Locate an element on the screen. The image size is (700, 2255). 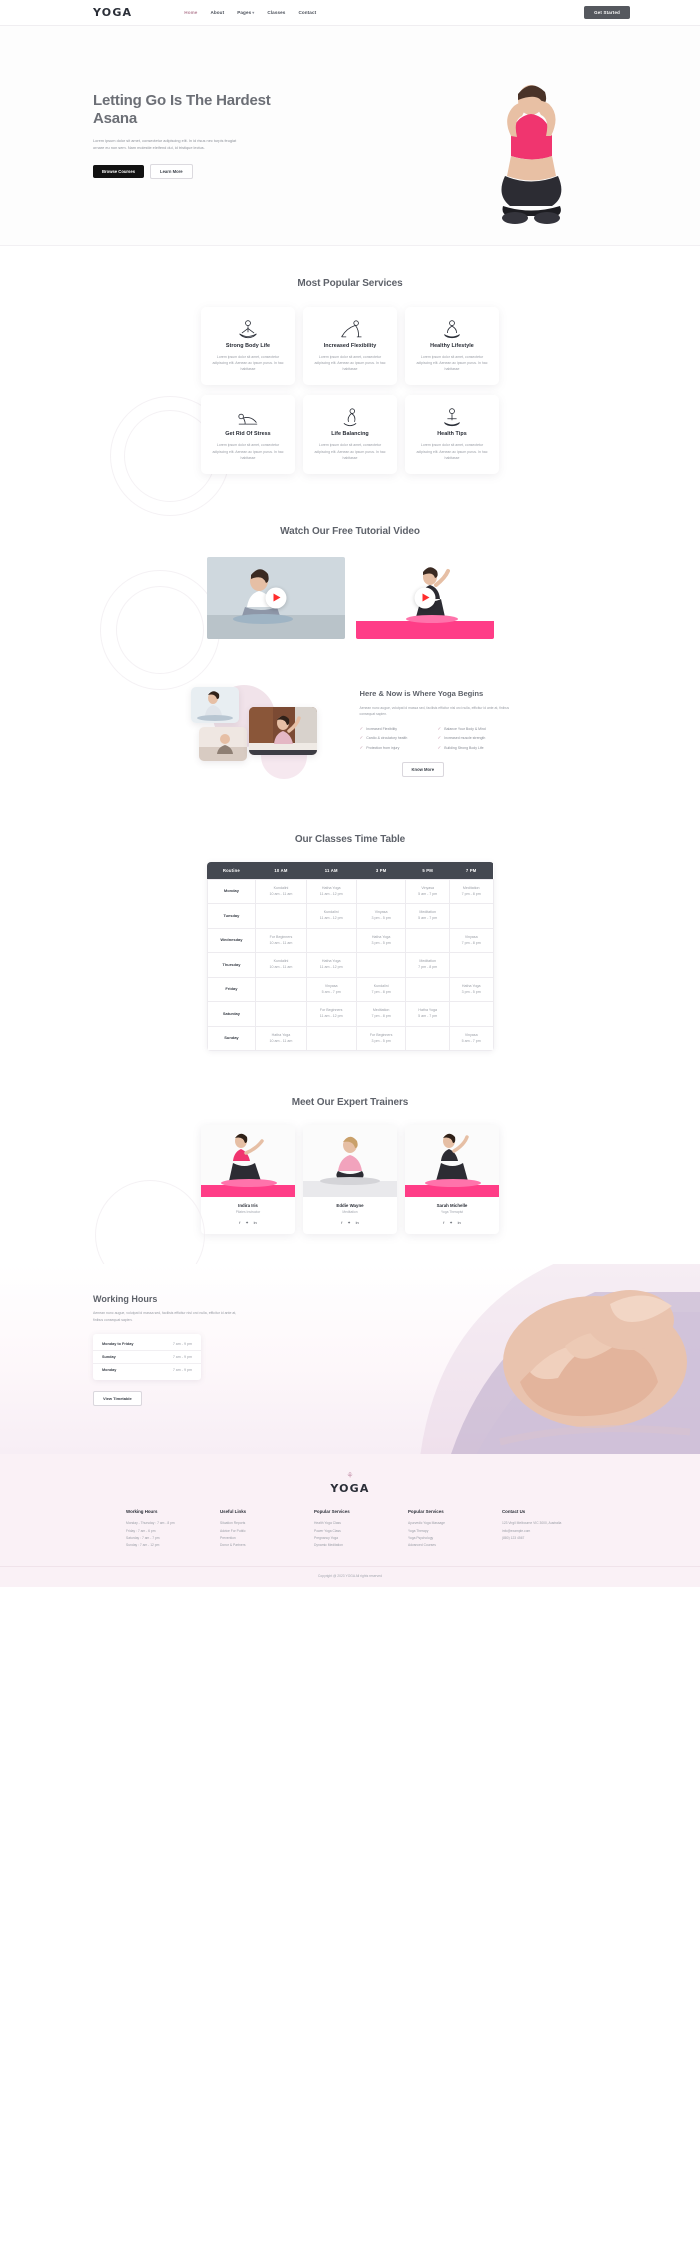
trainer-card: Eddie Wayne Meditation f ✦ in is located at coordinates (350, 1180).